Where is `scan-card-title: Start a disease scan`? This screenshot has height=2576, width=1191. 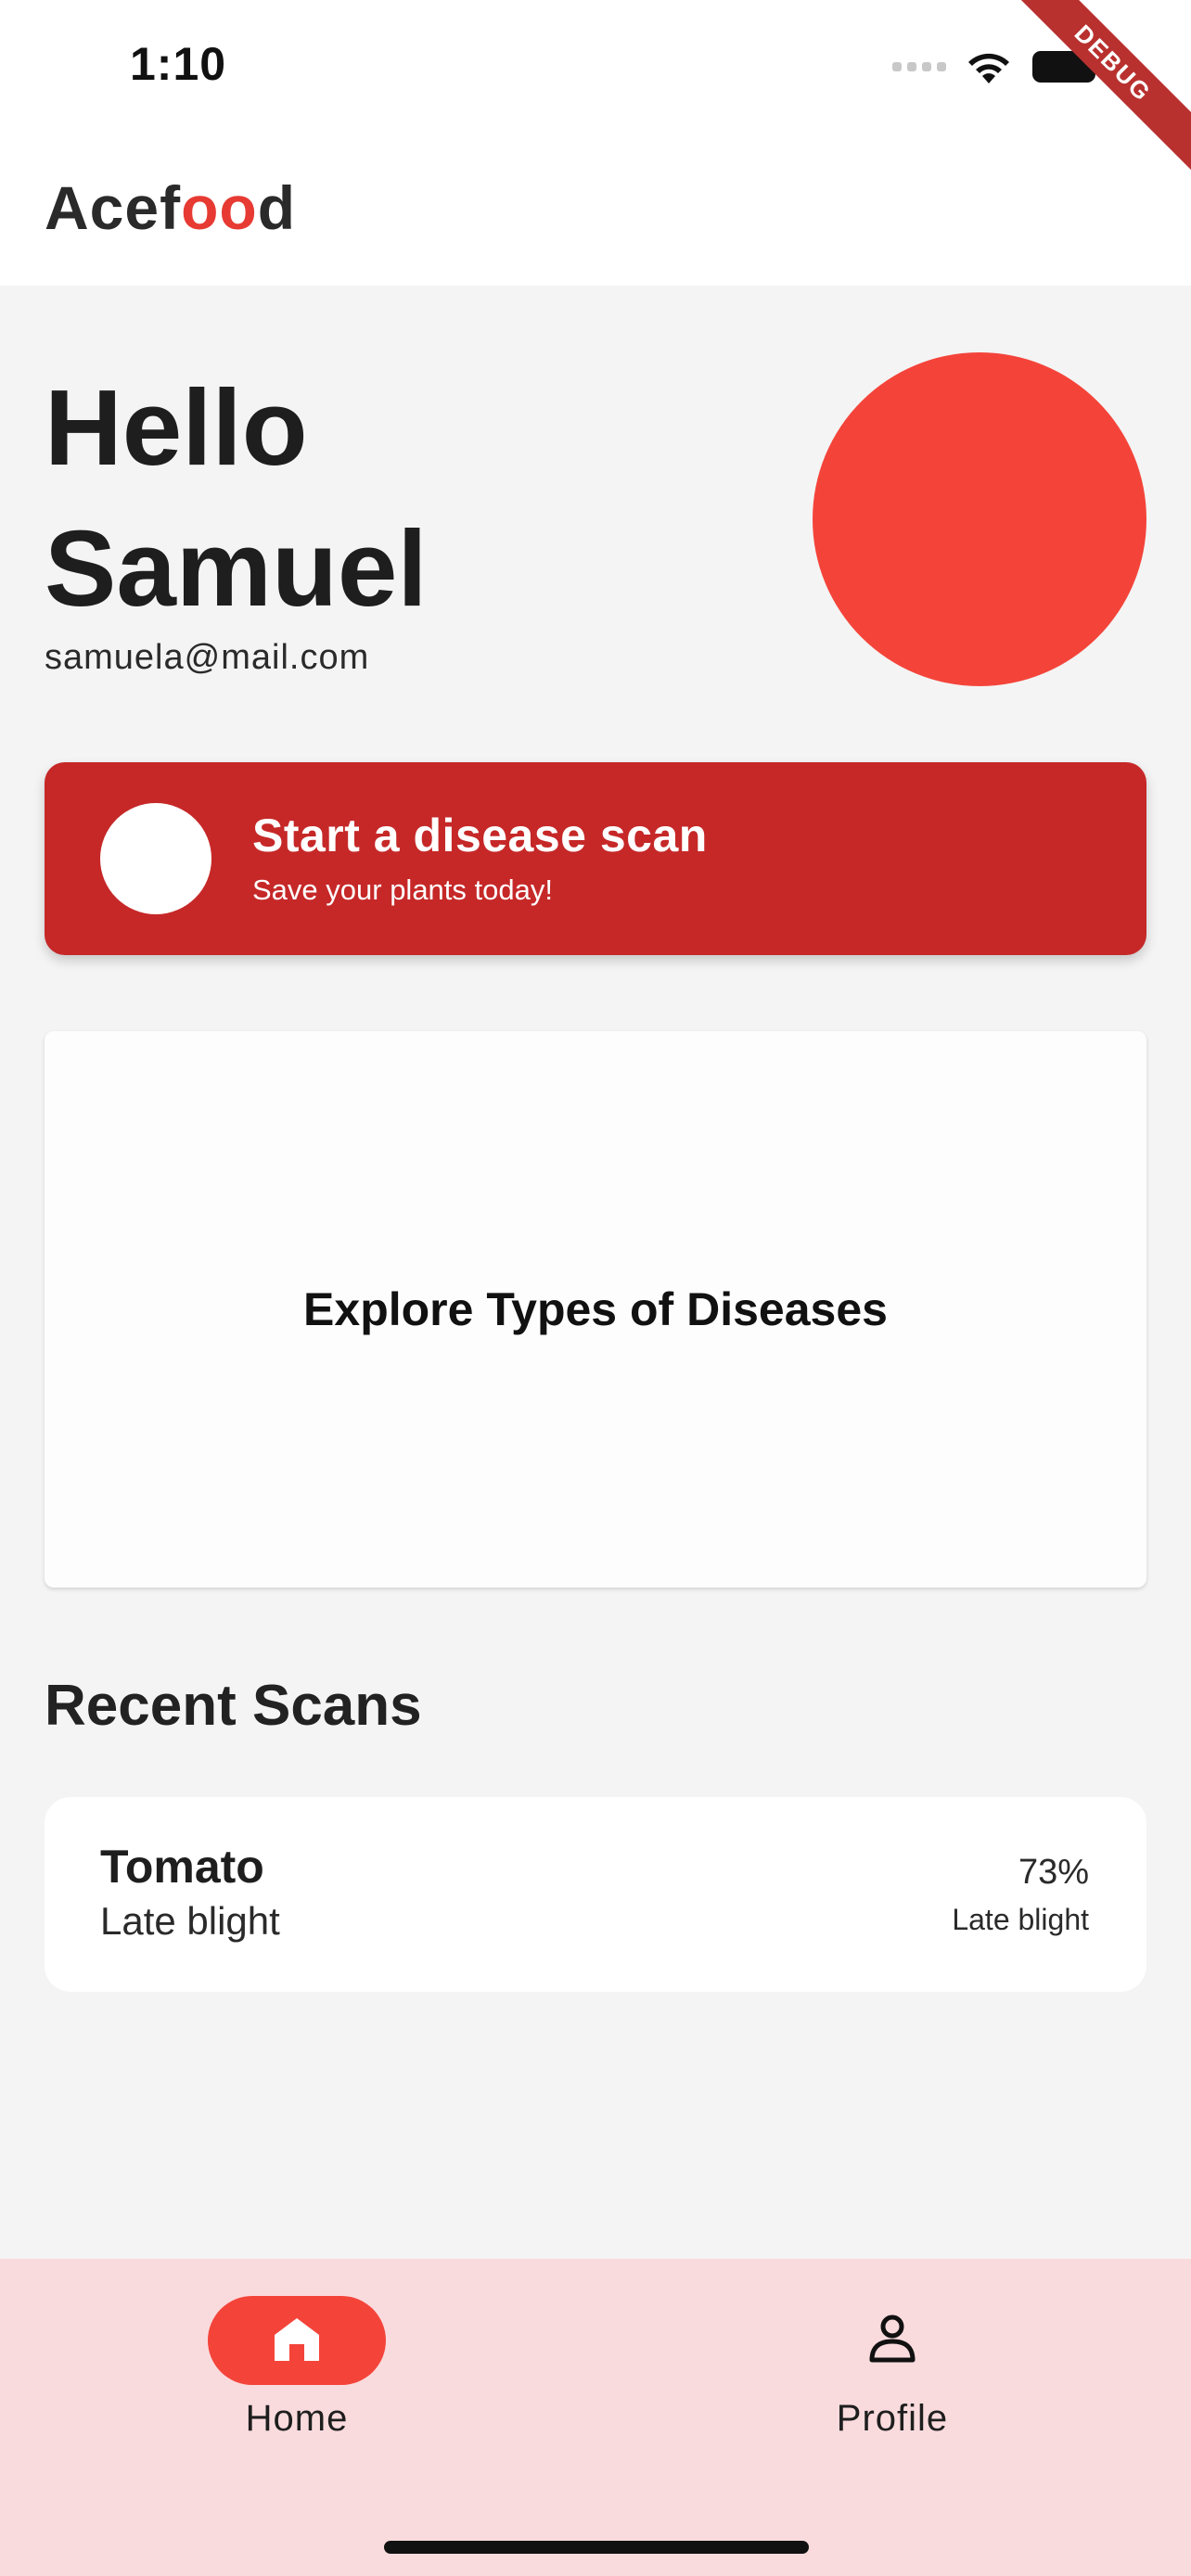
scan-card-title: Start a disease scan is located at coordinates (480, 836).